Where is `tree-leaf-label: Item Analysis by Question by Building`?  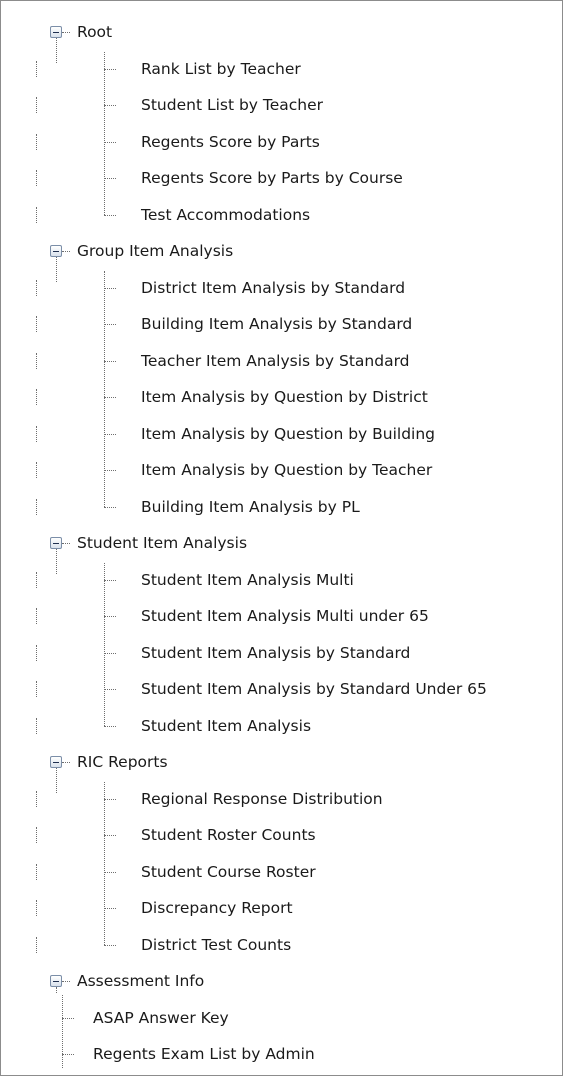 tree-leaf-label: Item Analysis by Question by Building is located at coordinates (288, 434).